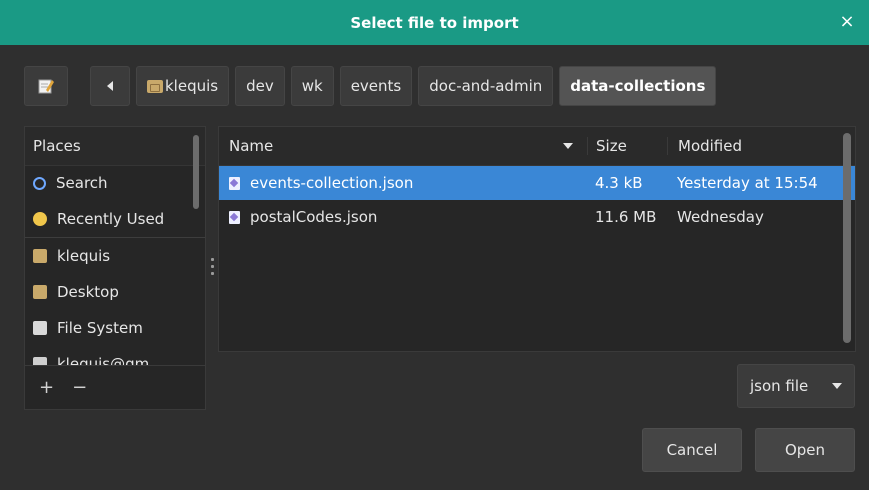 Image resolution: width=869 pixels, height=490 pixels. I want to click on places-header: Places, so click(115, 146).